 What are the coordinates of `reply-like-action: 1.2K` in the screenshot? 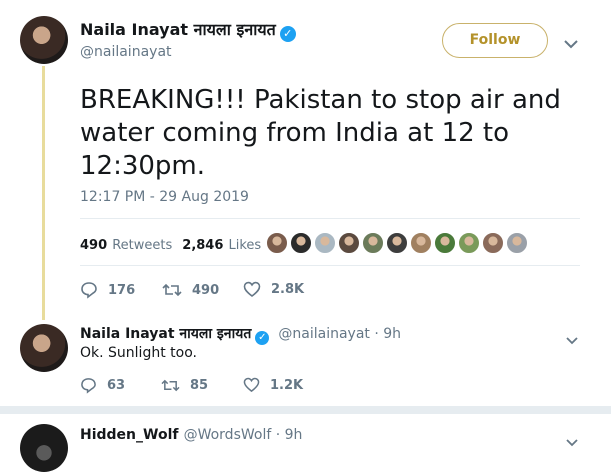 It's located at (273, 385).